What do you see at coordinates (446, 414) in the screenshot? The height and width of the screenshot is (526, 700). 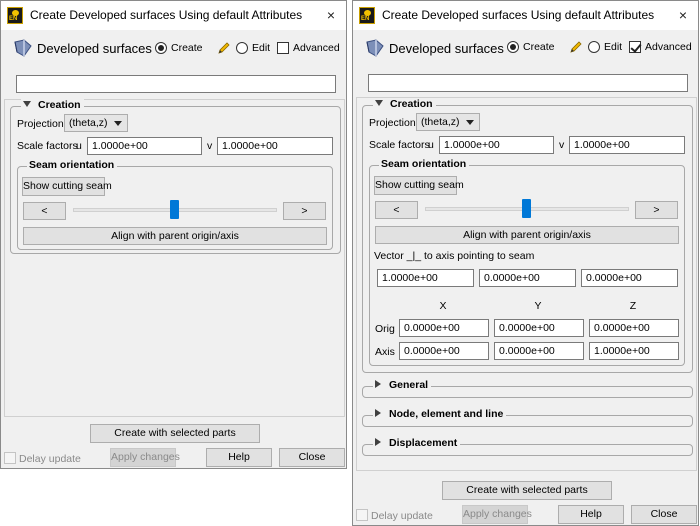 I see `node-element-line-legend: Node, element and line` at bounding box center [446, 414].